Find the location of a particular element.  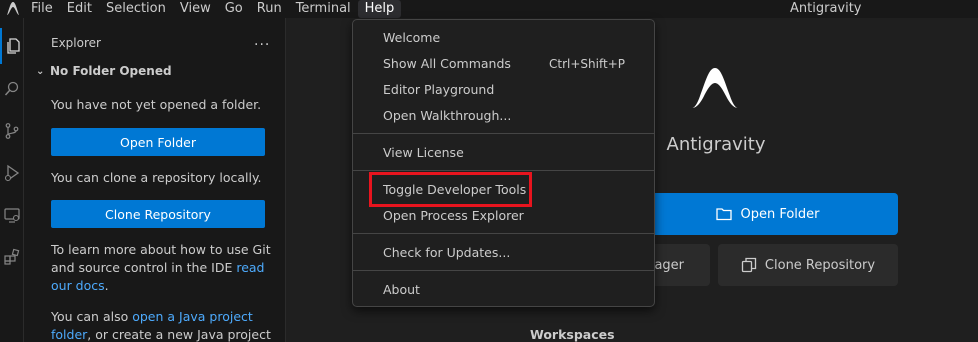

search-icon is located at coordinates (11, 88).